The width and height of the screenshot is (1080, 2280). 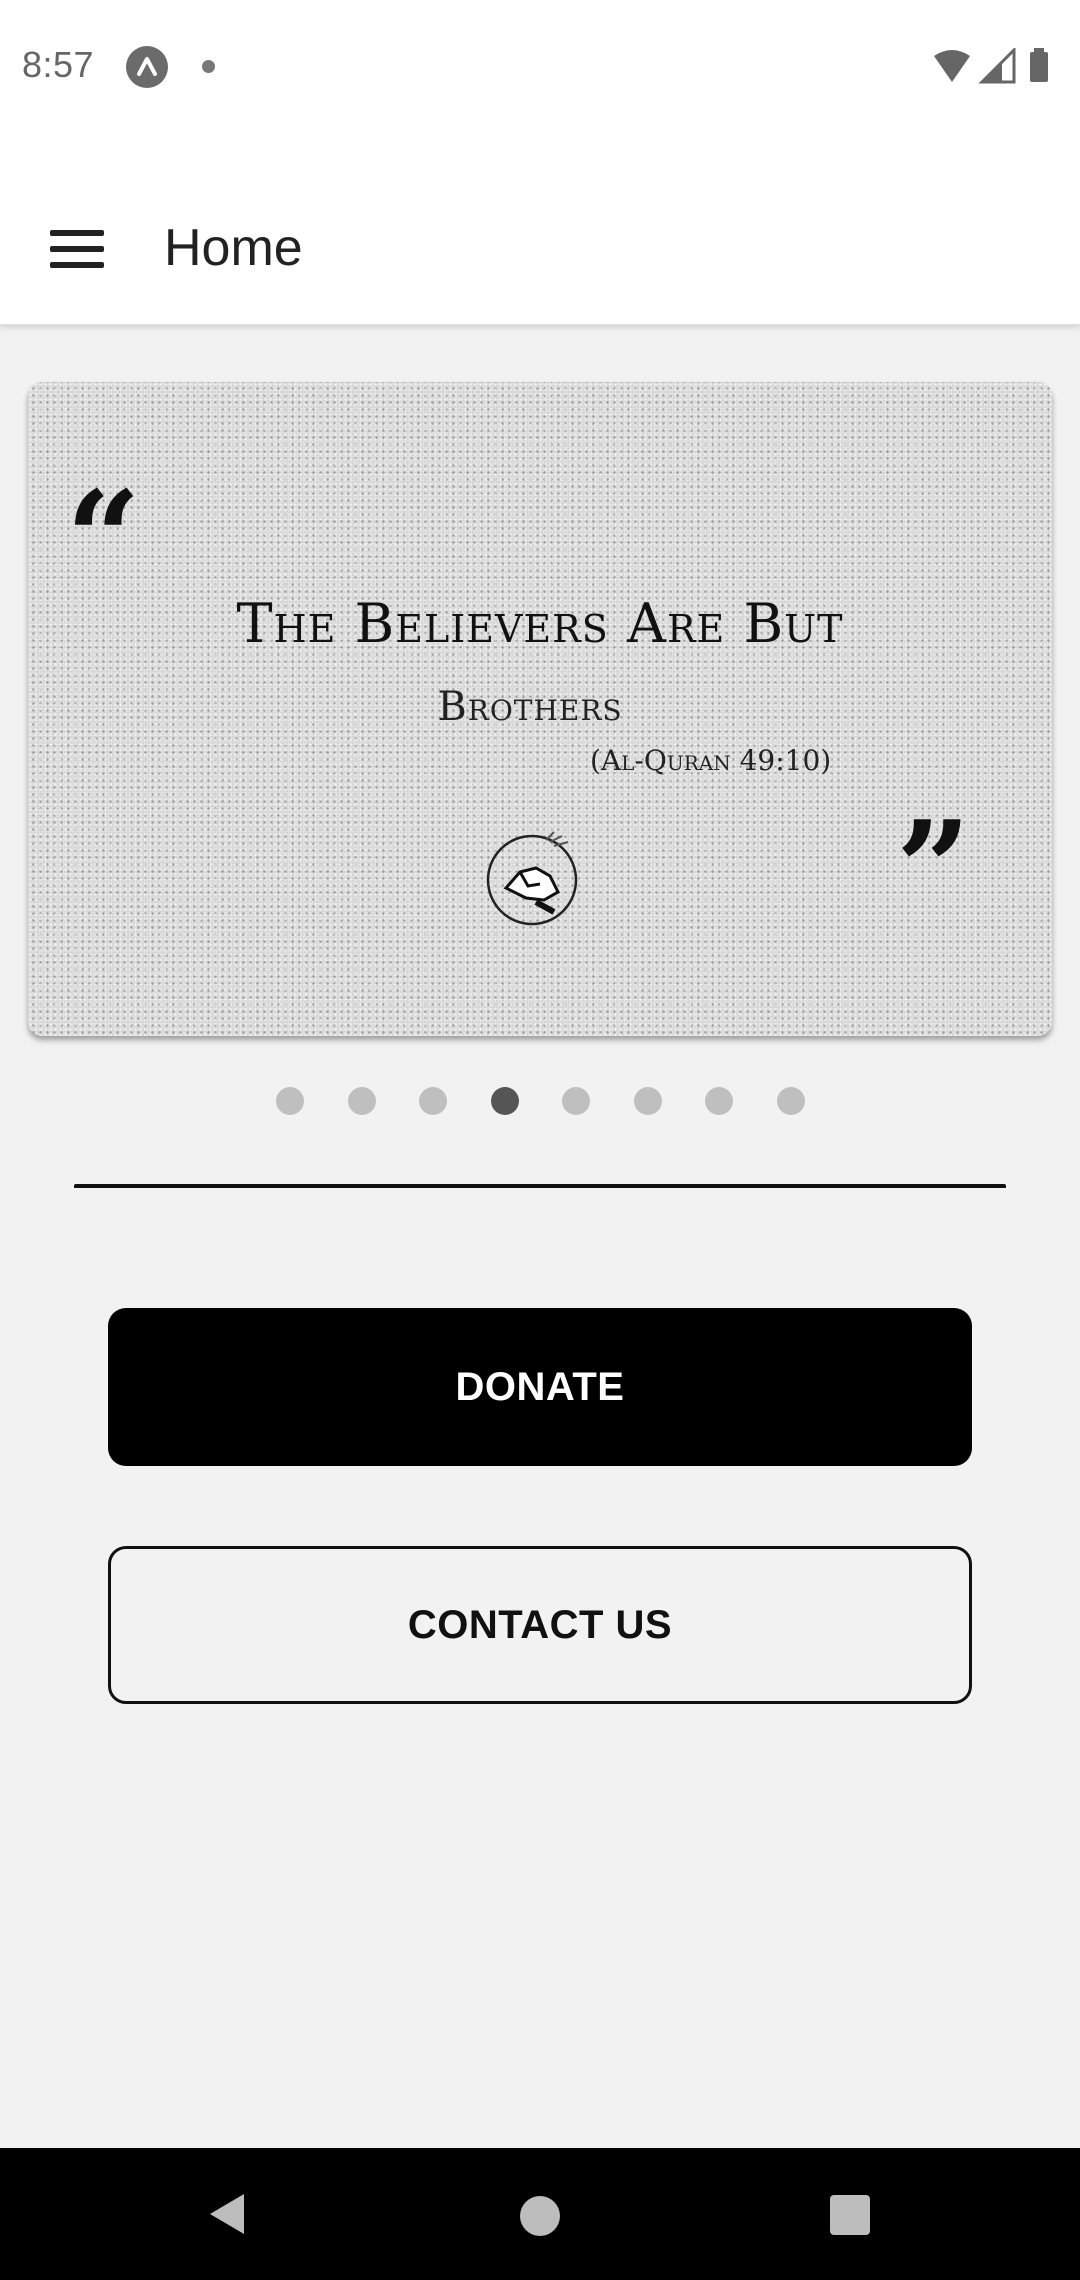 What do you see at coordinates (711, 760) in the screenshot?
I see `quote-source: (Al-Quran 49:10)` at bounding box center [711, 760].